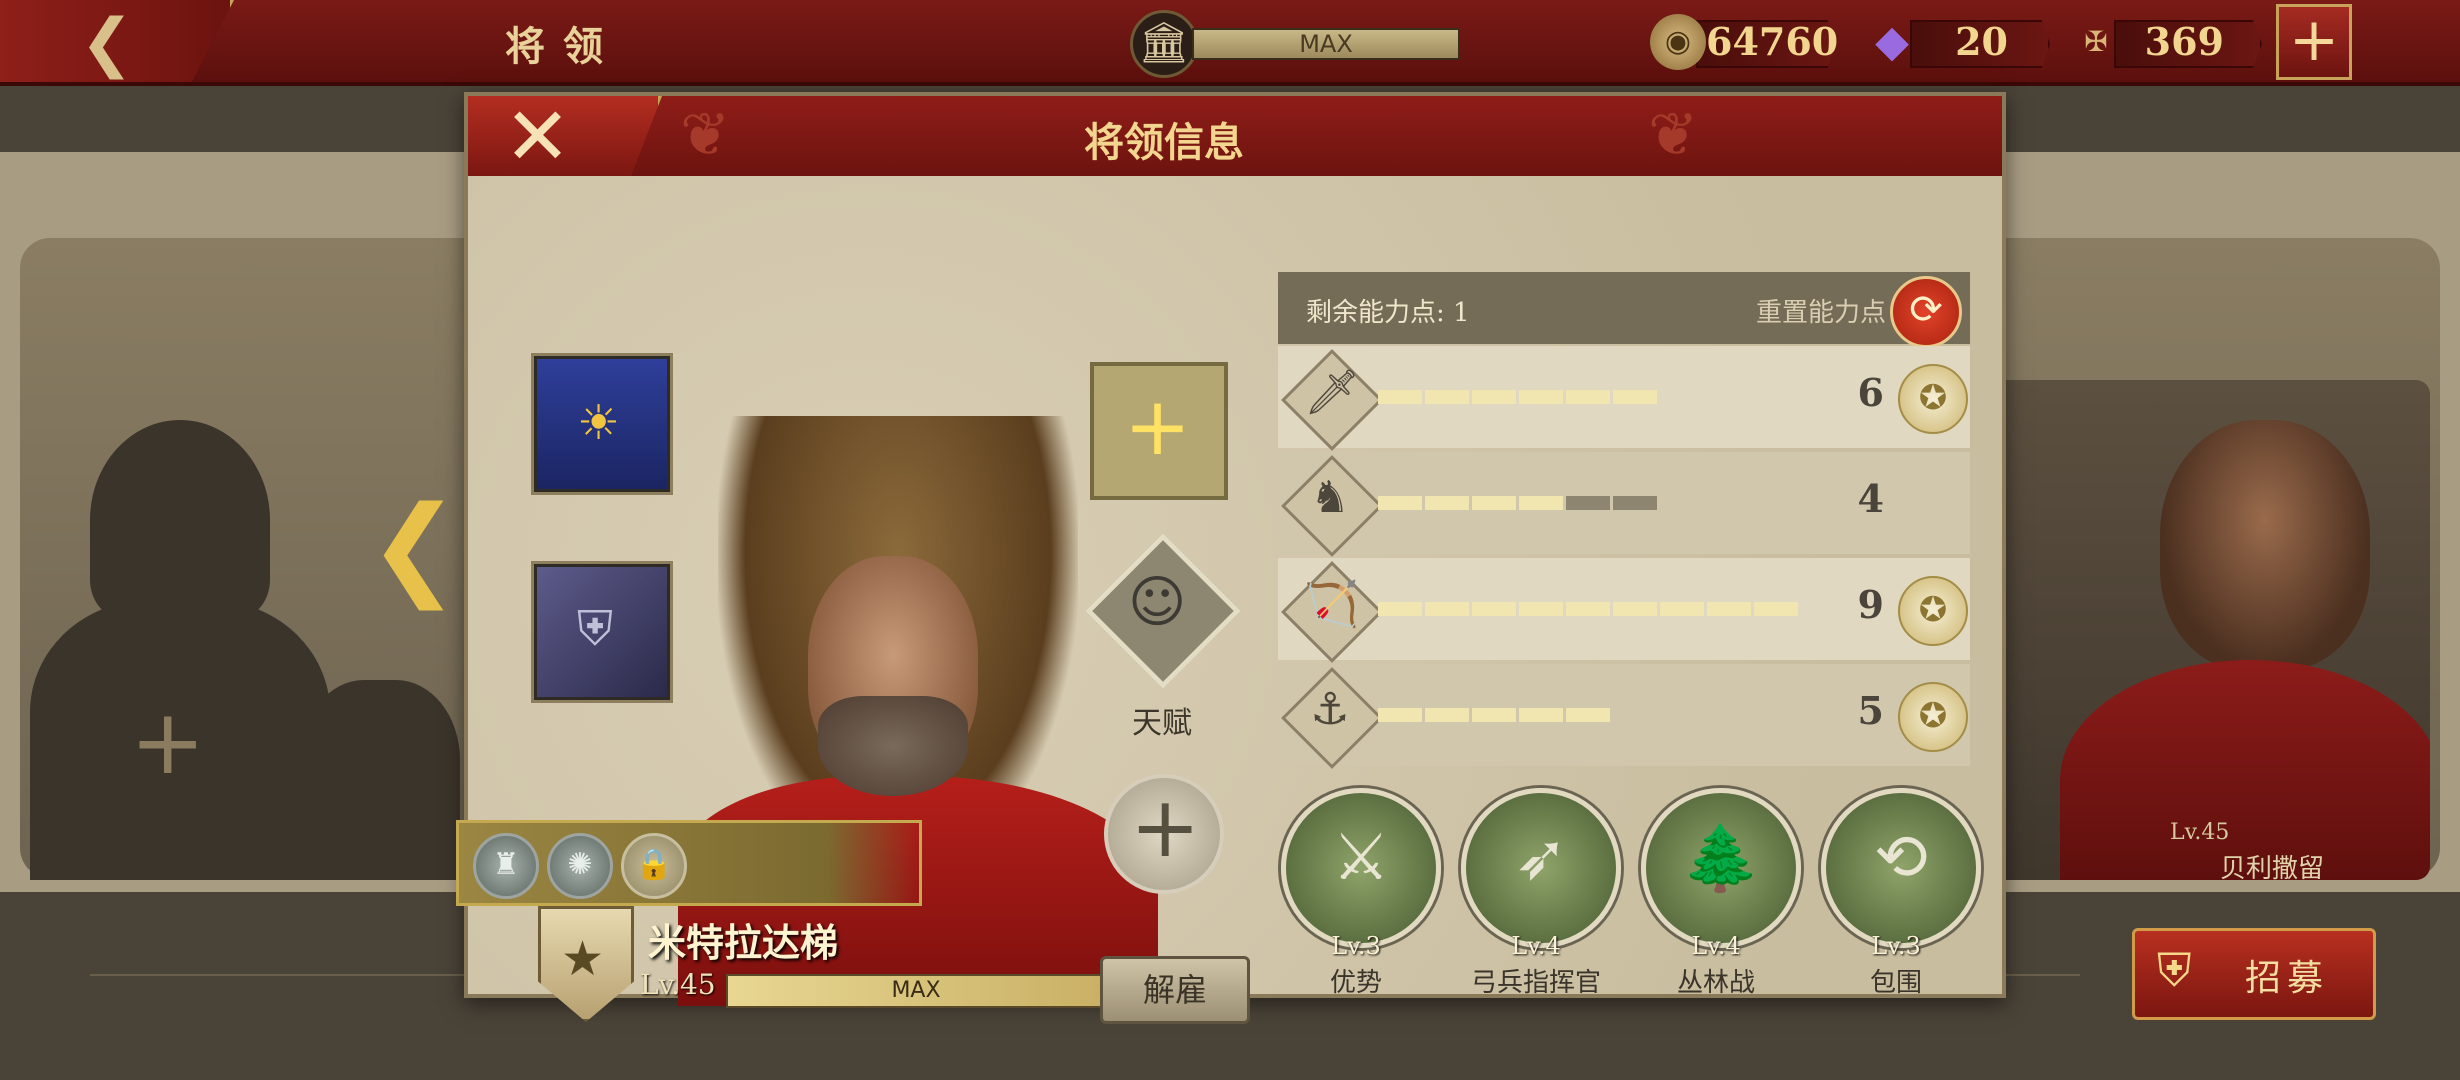 Image resolution: width=2460 pixels, height=1080 pixels. I want to click on skill-badge: 🌲, so click(1721, 868).